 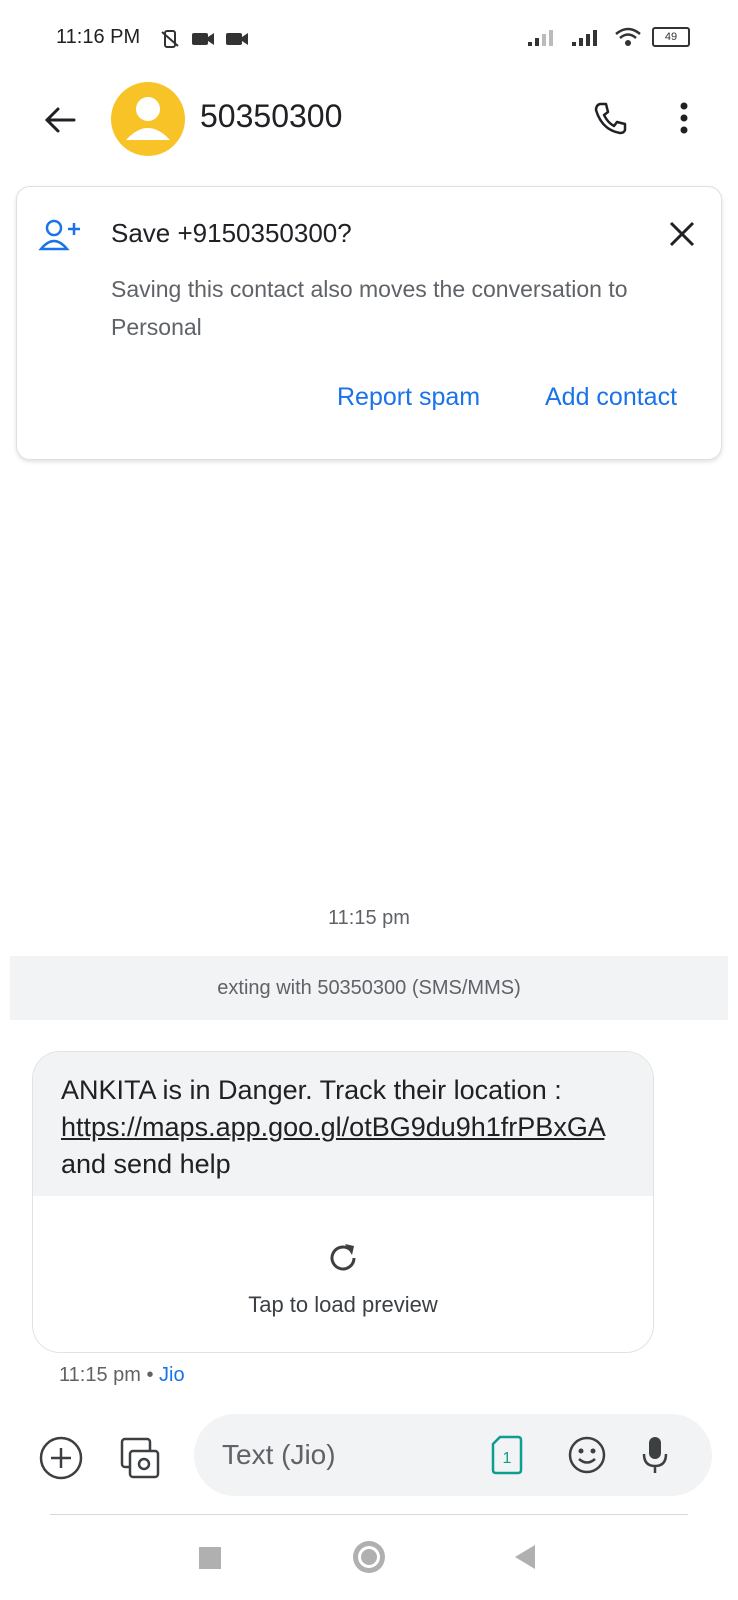 I want to click on video-icon, so click(x=203, y=39).